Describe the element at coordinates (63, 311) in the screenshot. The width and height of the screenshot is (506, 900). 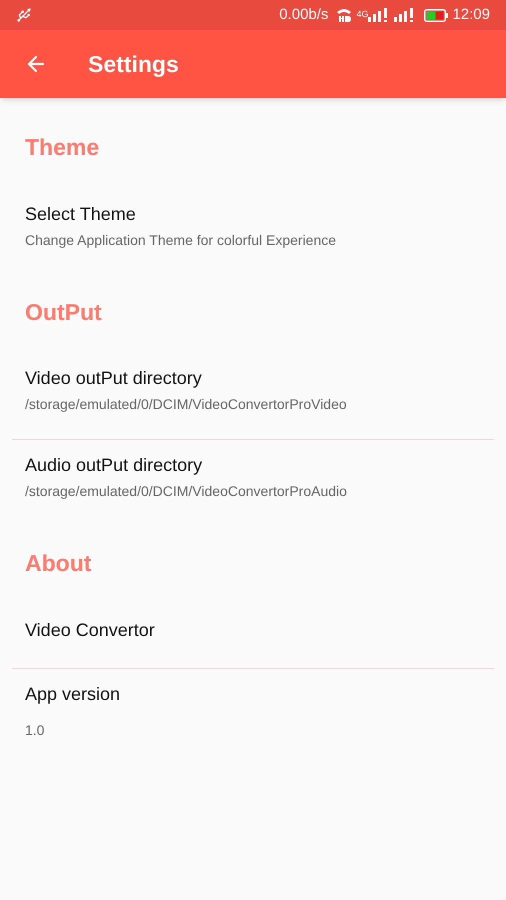
I see `section-header: OutPut` at that location.